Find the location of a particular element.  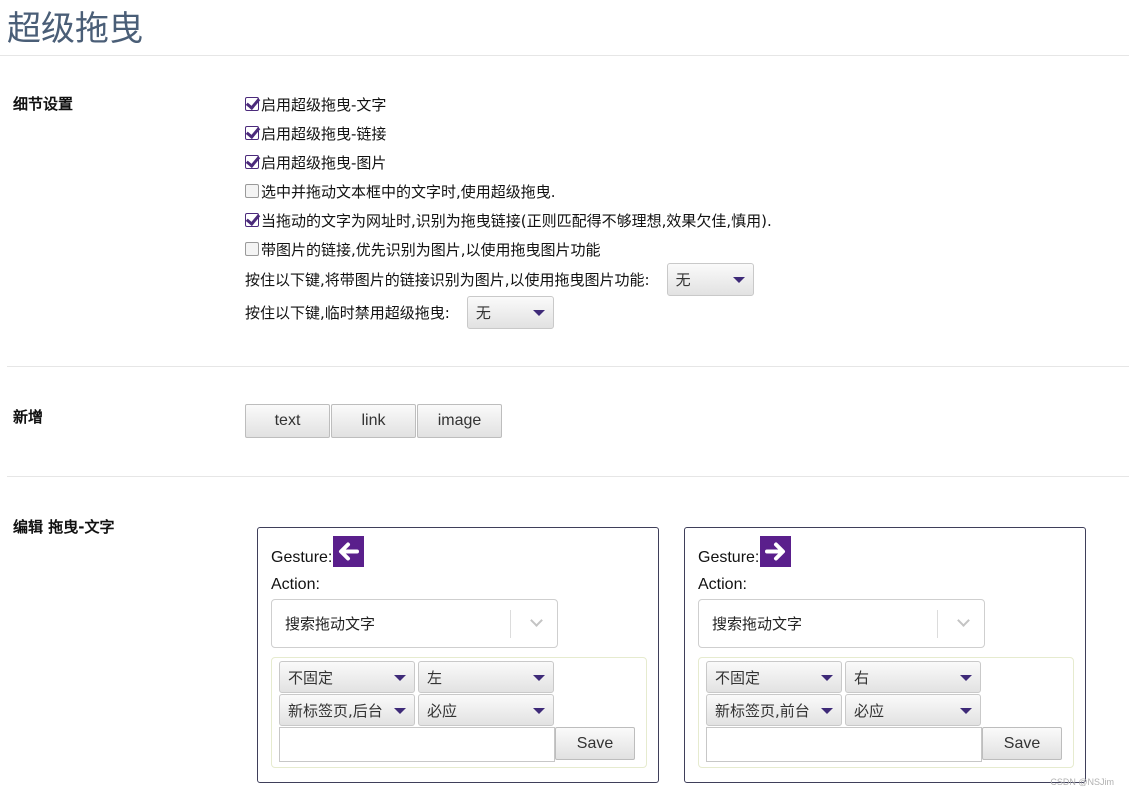

arrow-left-icon is located at coordinates (349, 551).